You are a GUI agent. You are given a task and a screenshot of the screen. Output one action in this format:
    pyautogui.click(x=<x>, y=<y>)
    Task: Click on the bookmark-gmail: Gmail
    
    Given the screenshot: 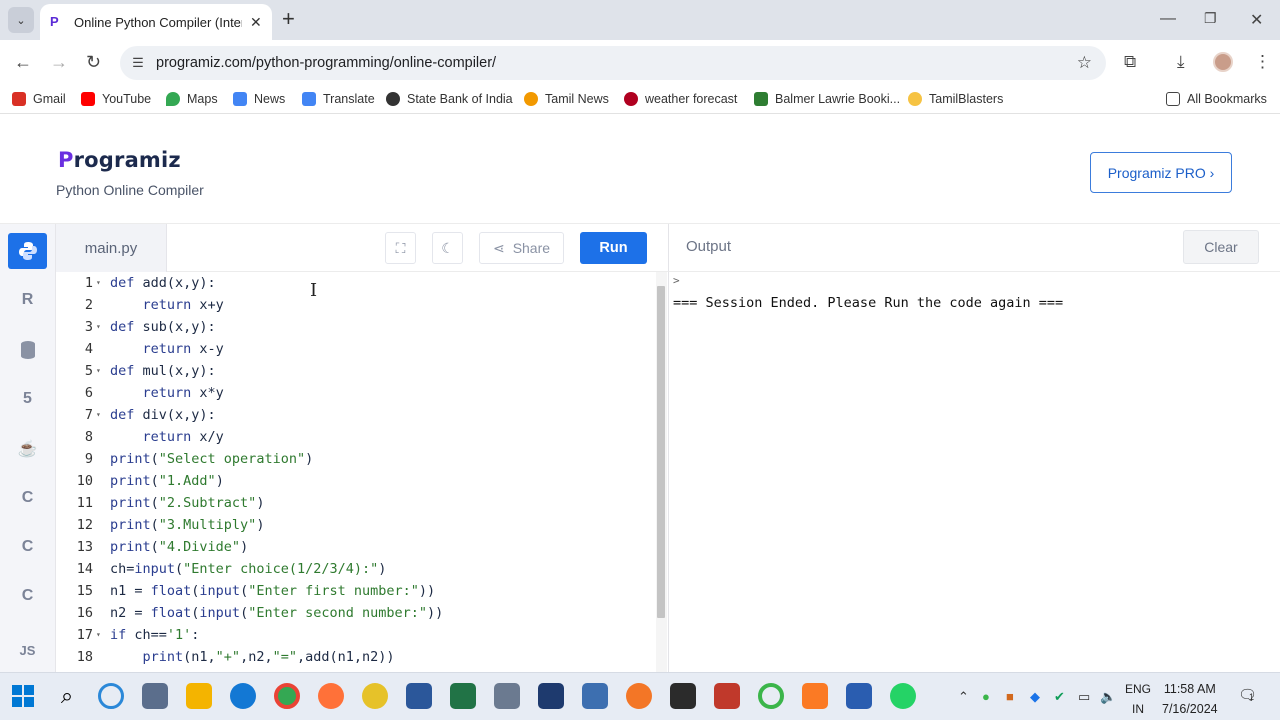 What is the action you would take?
    pyautogui.click(x=39, y=99)
    